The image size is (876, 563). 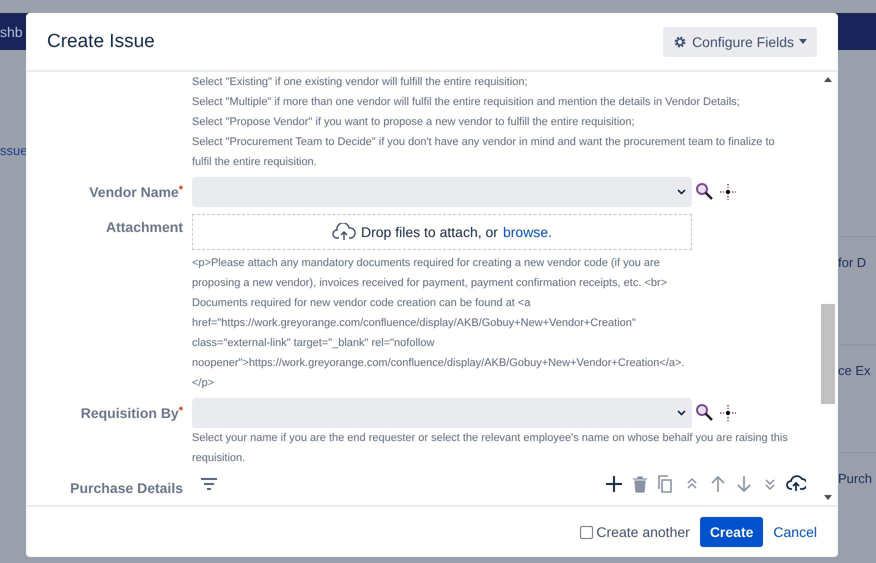 I want to click on nav-link: shb, so click(x=11, y=32).